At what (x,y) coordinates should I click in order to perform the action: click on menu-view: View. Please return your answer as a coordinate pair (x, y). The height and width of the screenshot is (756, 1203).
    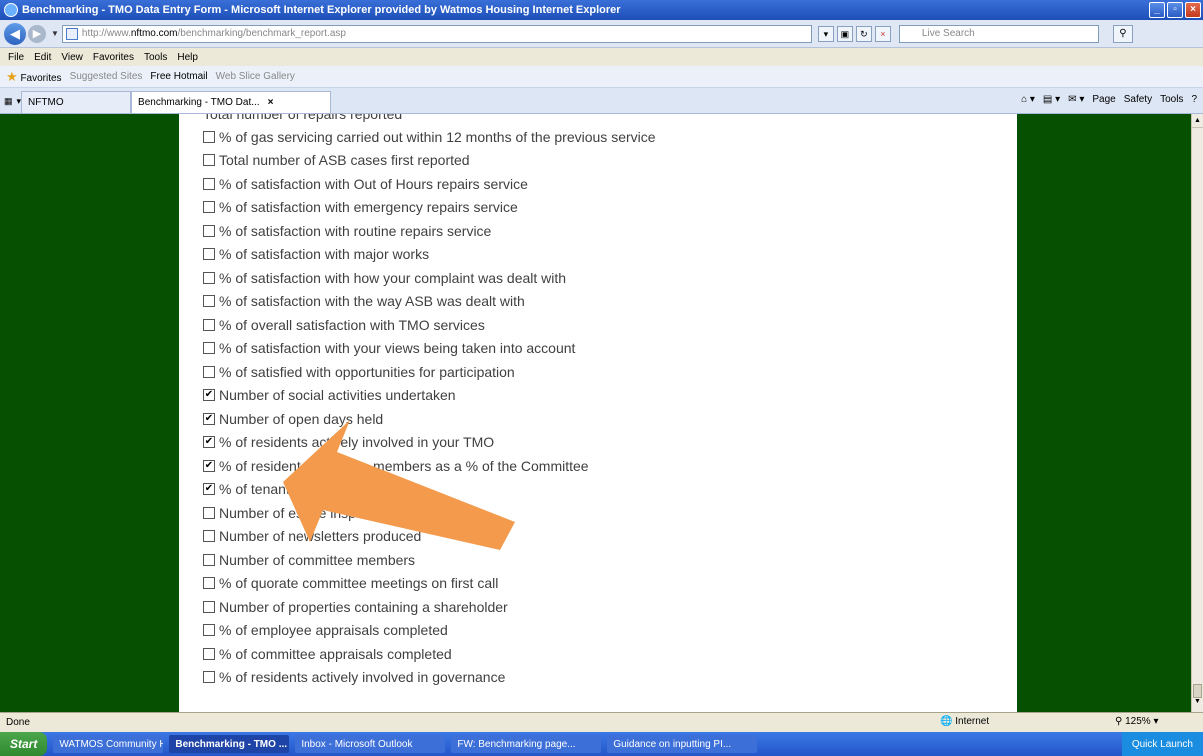
    Looking at the image, I should click on (72, 57).